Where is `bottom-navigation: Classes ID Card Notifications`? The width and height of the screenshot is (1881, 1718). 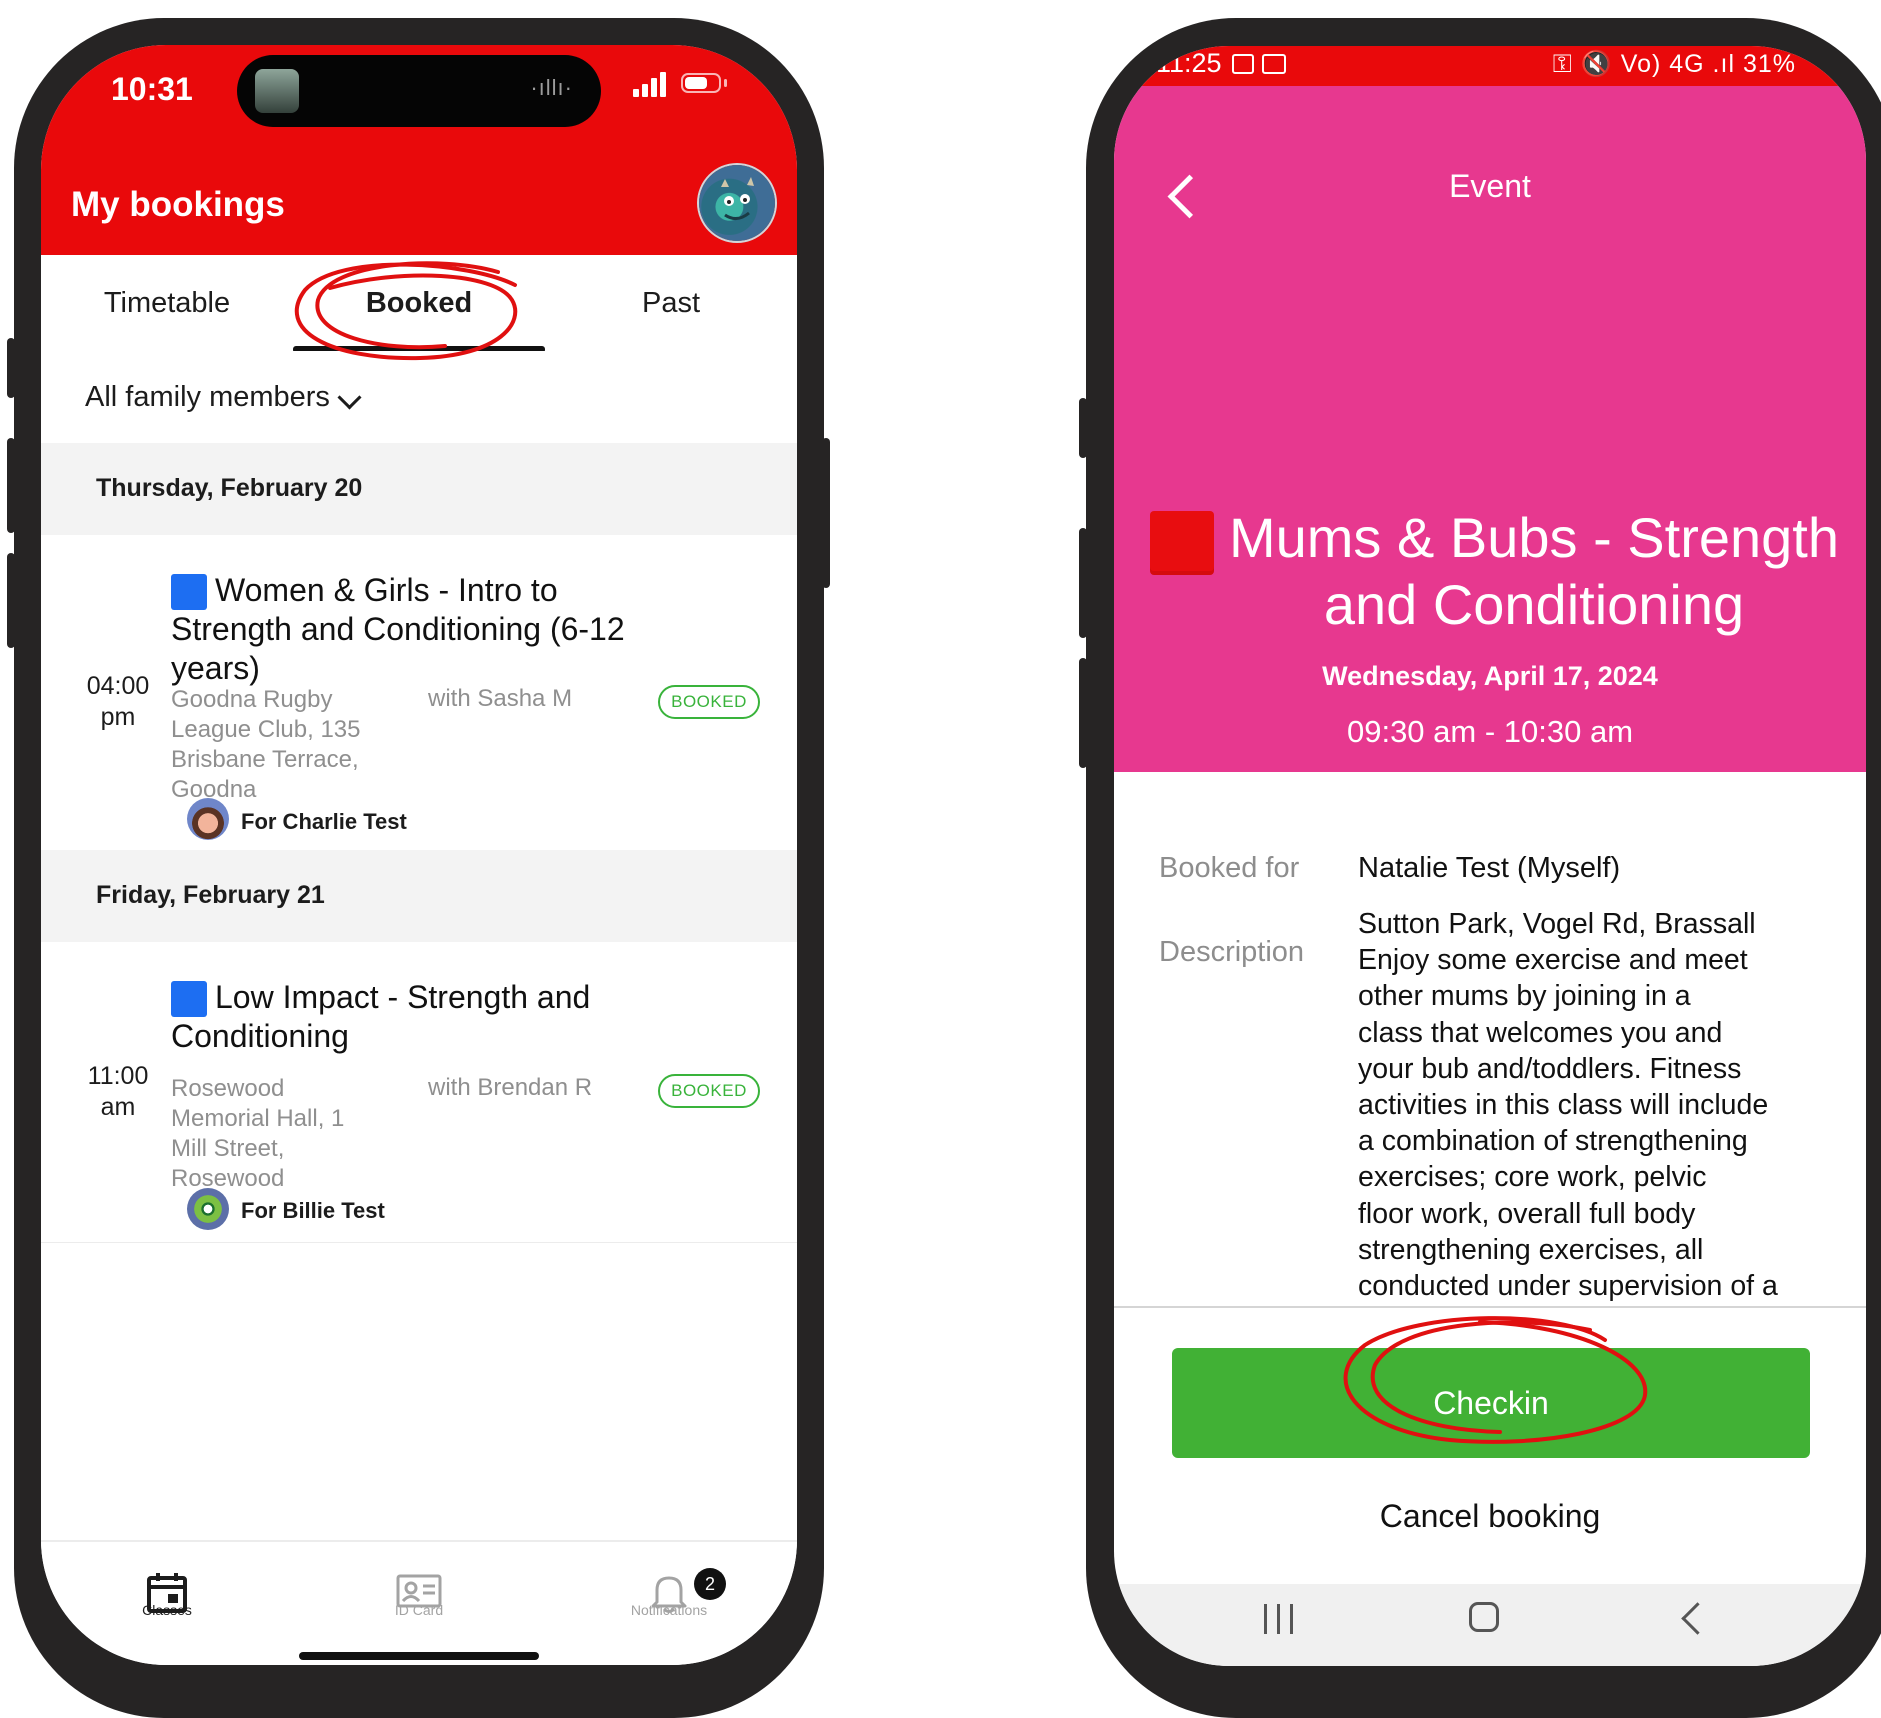
bottom-navigation: Classes ID Card Notifications is located at coordinates (419, 1602).